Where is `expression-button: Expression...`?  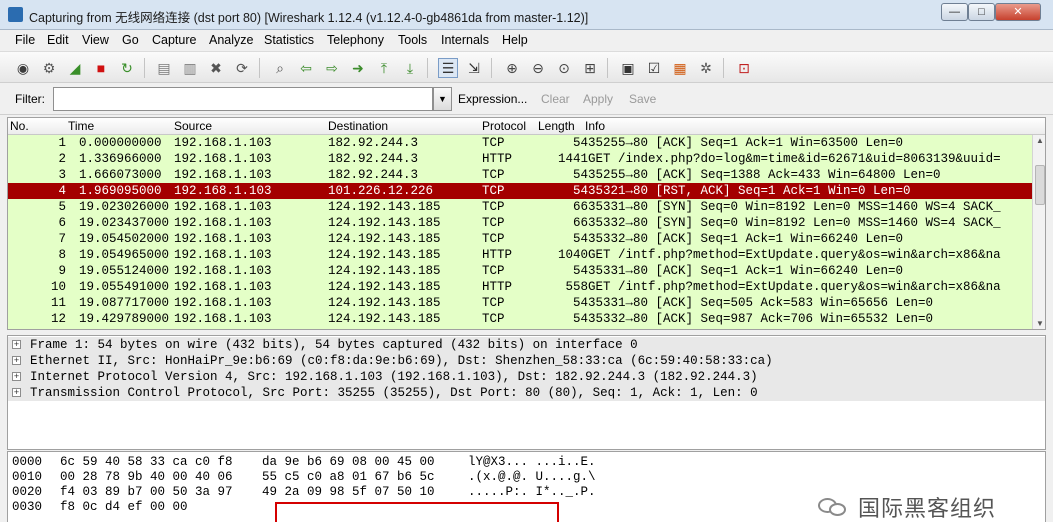
expression-button: Expression... is located at coordinates (492, 99).